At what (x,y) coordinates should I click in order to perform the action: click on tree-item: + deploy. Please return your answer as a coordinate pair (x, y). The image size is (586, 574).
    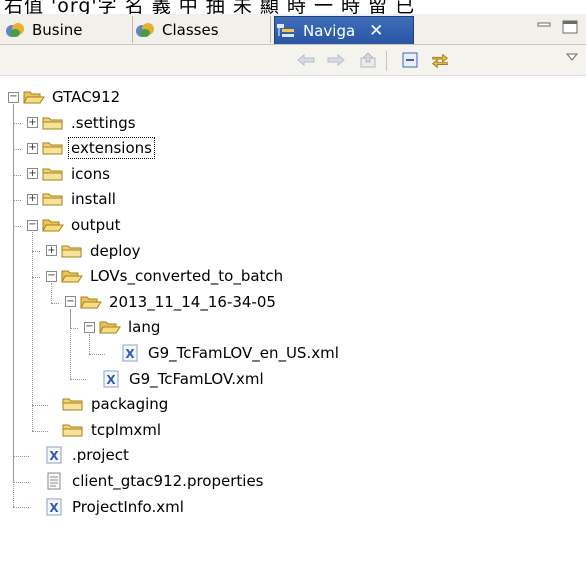
    Looking at the image, I should click on (94, 251).